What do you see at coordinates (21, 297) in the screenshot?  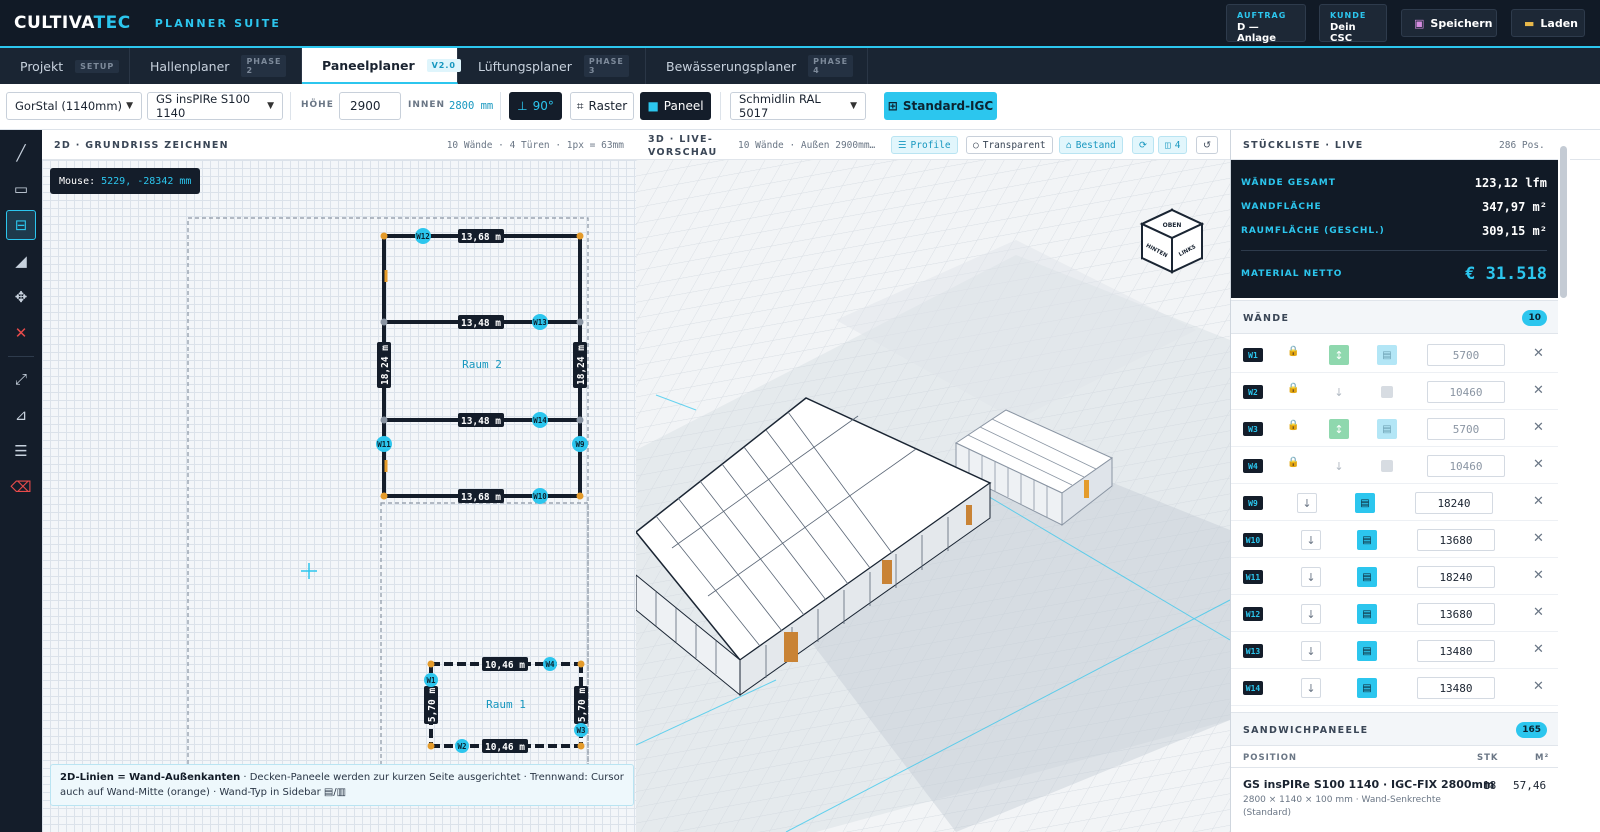 I see `move-tool-icon: ✥` at bounding box center [21, 297].